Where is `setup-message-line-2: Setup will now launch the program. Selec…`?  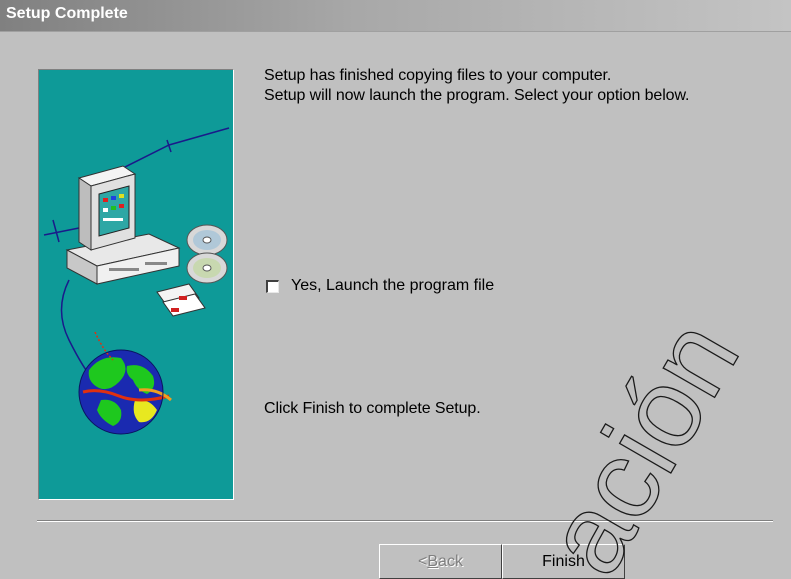
setup-message-line-2: Setup will now launch the program. Selec… is located at coordinates (477, 95).